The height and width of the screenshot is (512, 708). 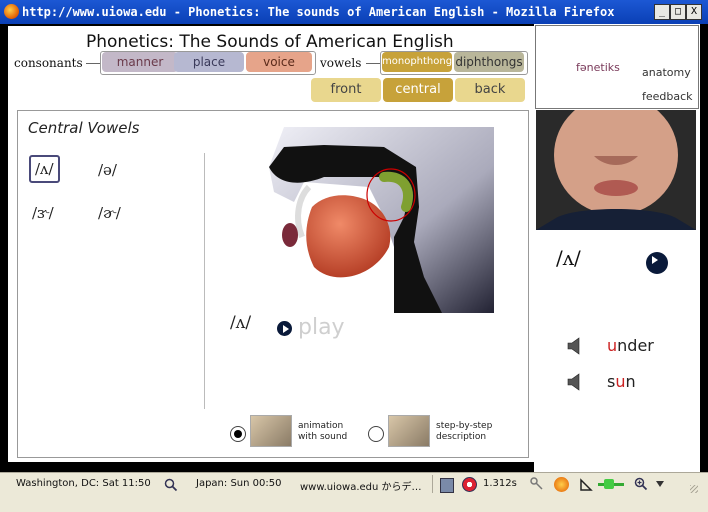 What do you see at coordinates (666, 72) in the screenshot?
I see `anatomy-link: anatomy` at bounding box center [666, 72].